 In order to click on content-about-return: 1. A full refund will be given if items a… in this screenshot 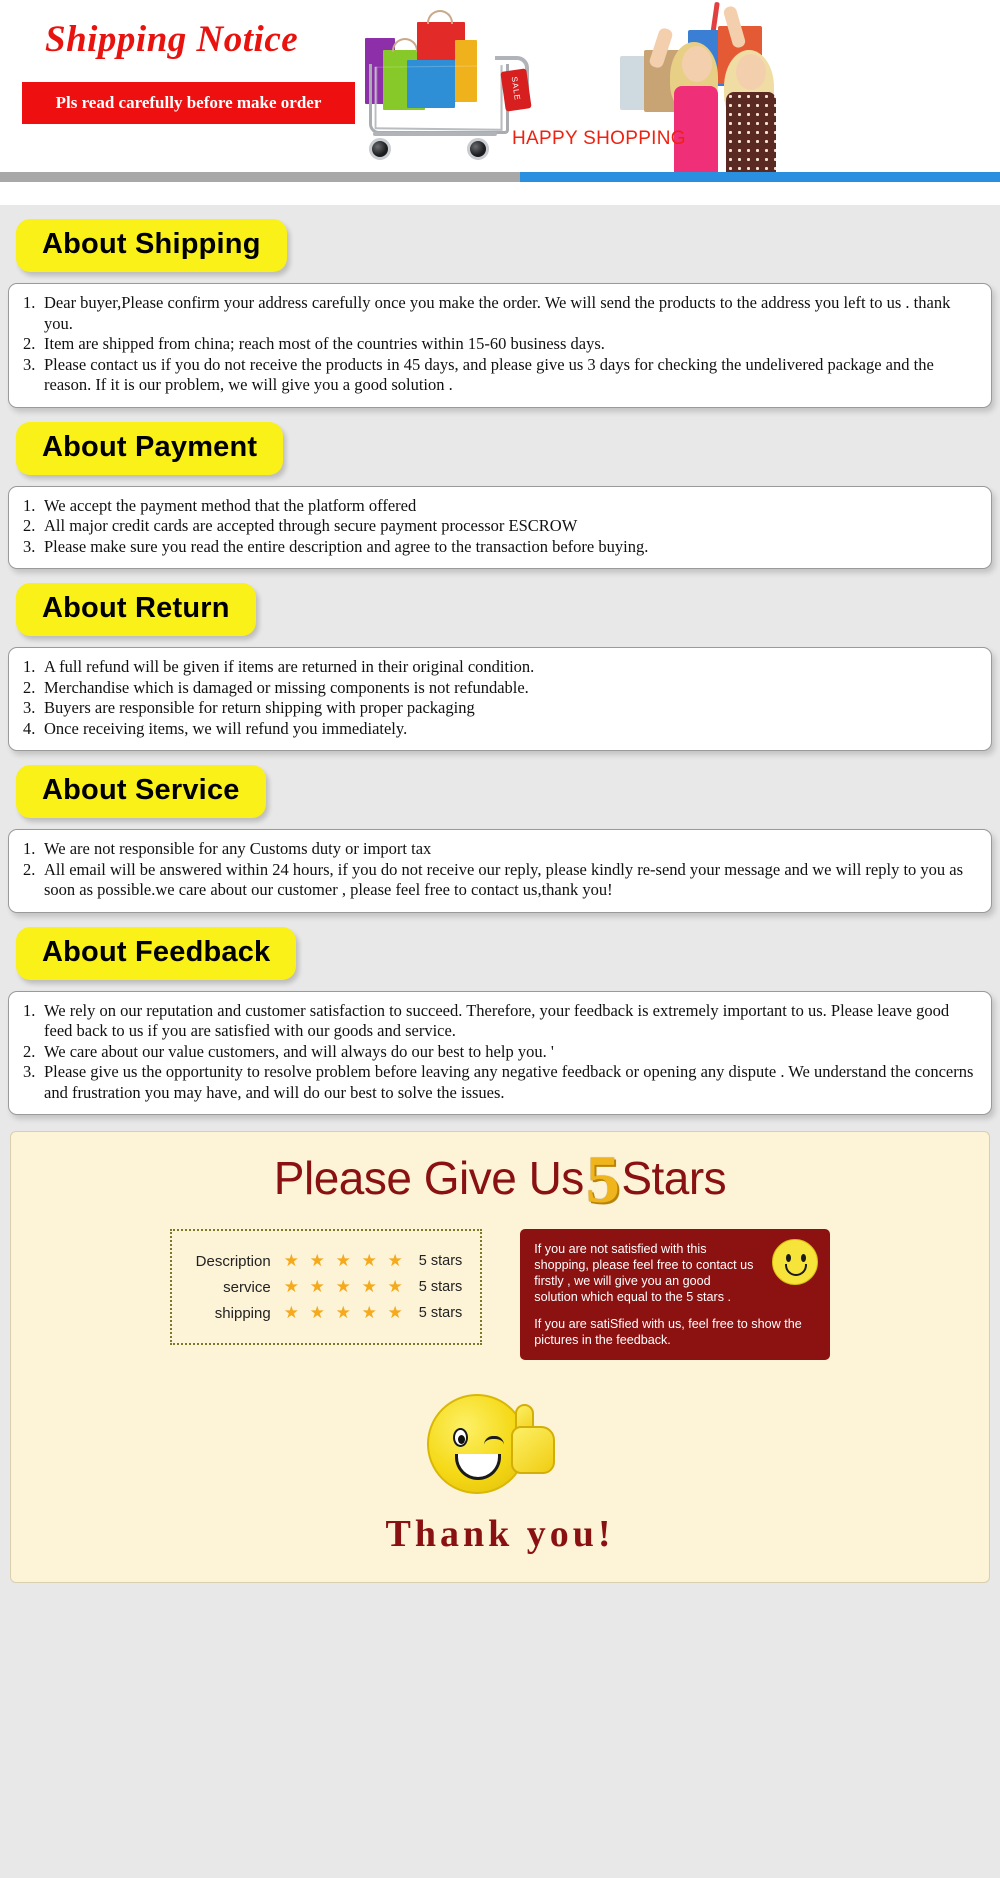, I will do `click(500, 699)`.